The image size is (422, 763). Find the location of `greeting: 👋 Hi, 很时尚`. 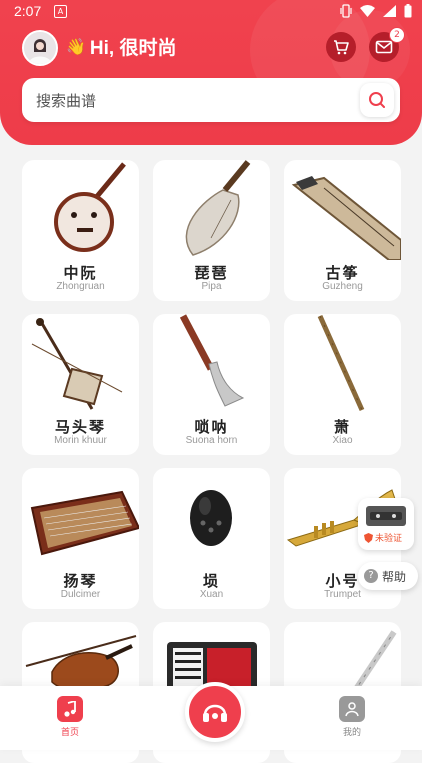

greeting: 👋 Hi, 很时尚 is located at coordinates (121, 46).